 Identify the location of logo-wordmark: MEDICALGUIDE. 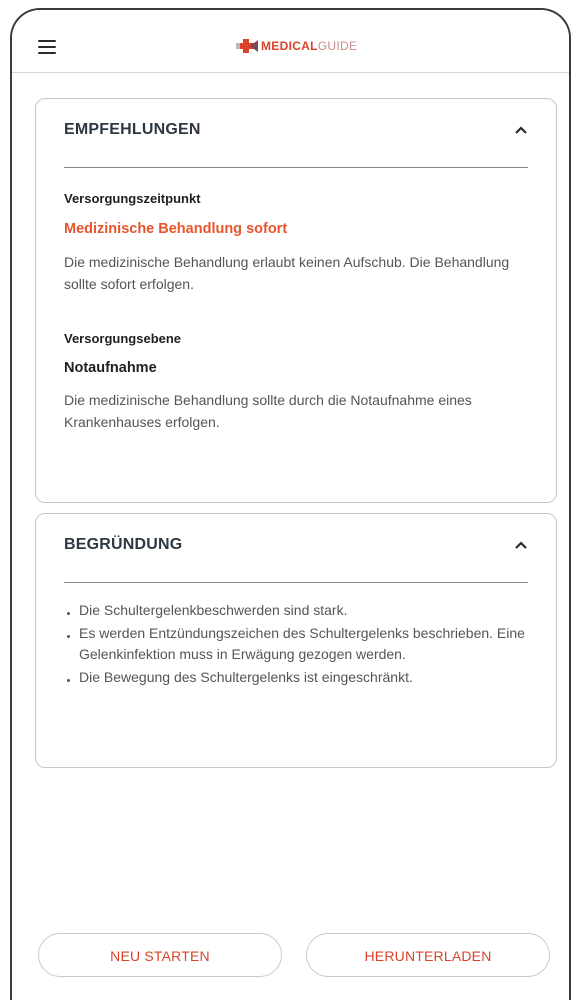
(309, 46).